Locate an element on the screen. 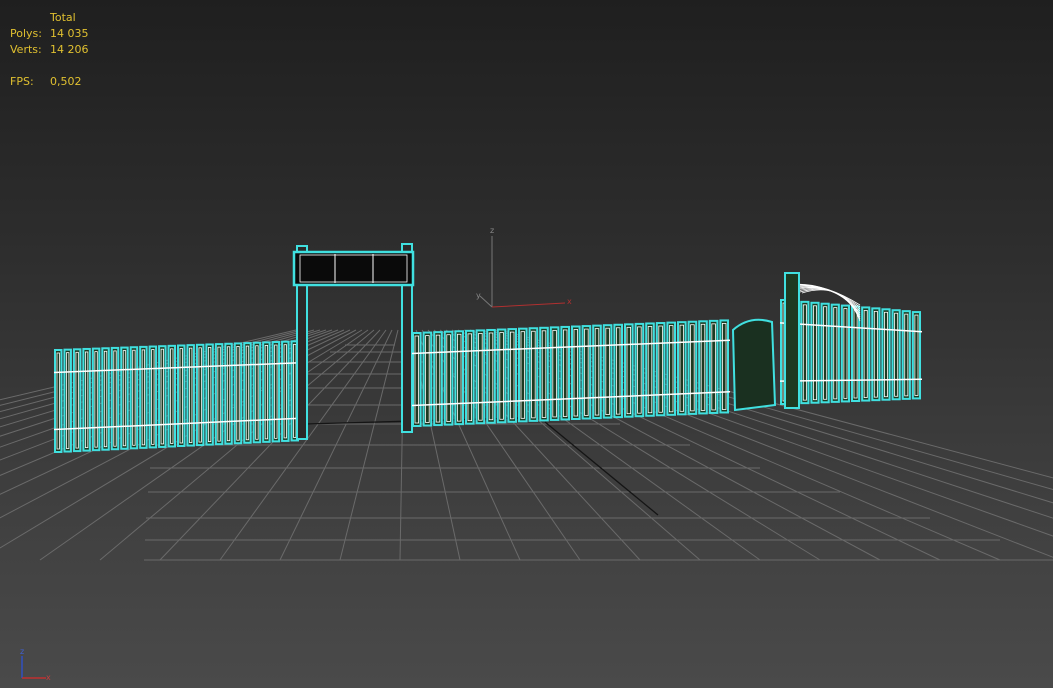 Image resolution: width=1053 pixels, height=688 pixels. fence-far-section is located at coordinates (827, 342).